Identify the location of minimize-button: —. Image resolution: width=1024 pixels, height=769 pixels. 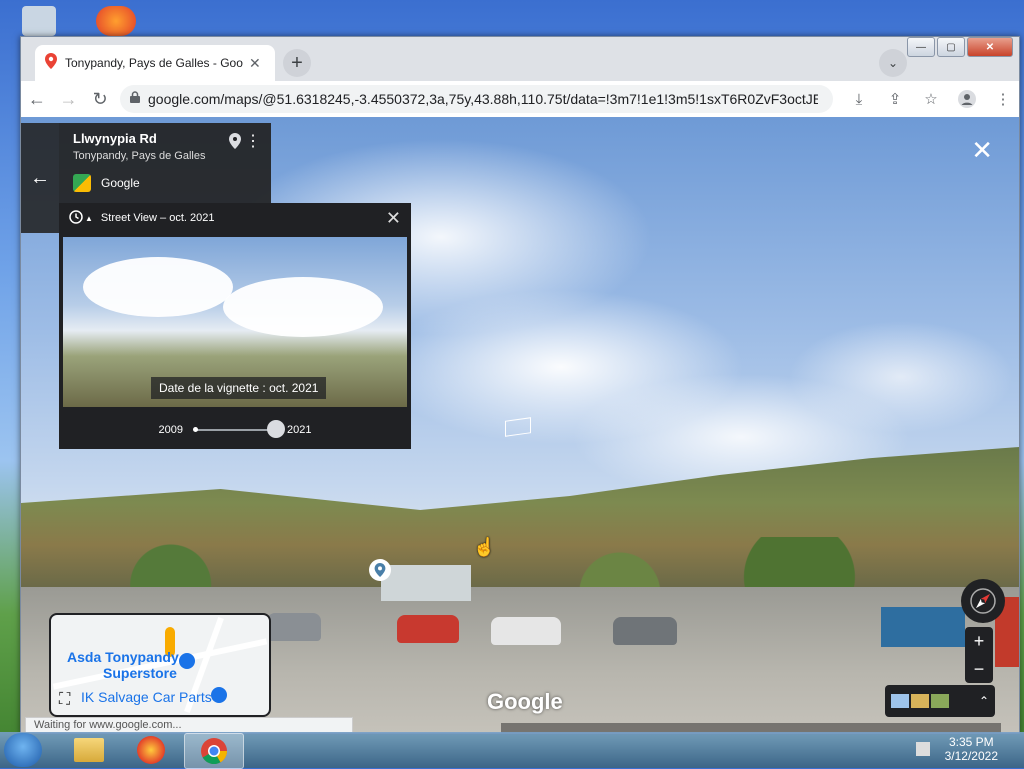
(921, 47).